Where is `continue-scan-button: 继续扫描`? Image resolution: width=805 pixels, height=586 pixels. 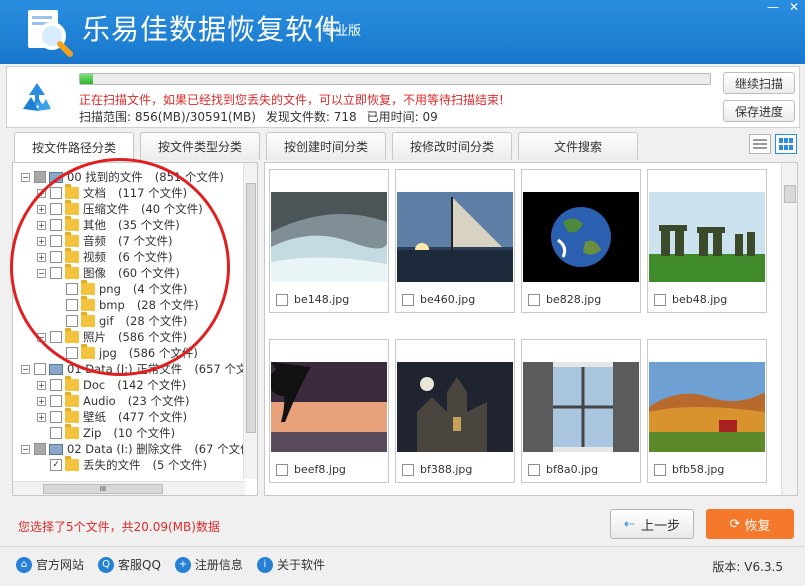 continue-scan-button: 继续扫描 is located at coordinates (759, 83).